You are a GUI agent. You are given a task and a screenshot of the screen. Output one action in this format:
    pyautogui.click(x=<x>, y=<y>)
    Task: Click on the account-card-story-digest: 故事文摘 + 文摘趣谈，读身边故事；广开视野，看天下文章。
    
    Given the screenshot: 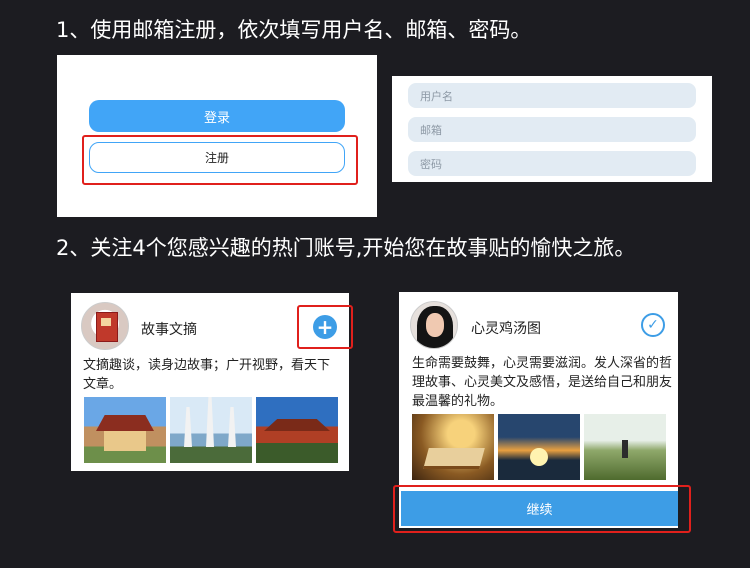 What is the action you would take?
    pyautogui.click(x=212, y=382)
    